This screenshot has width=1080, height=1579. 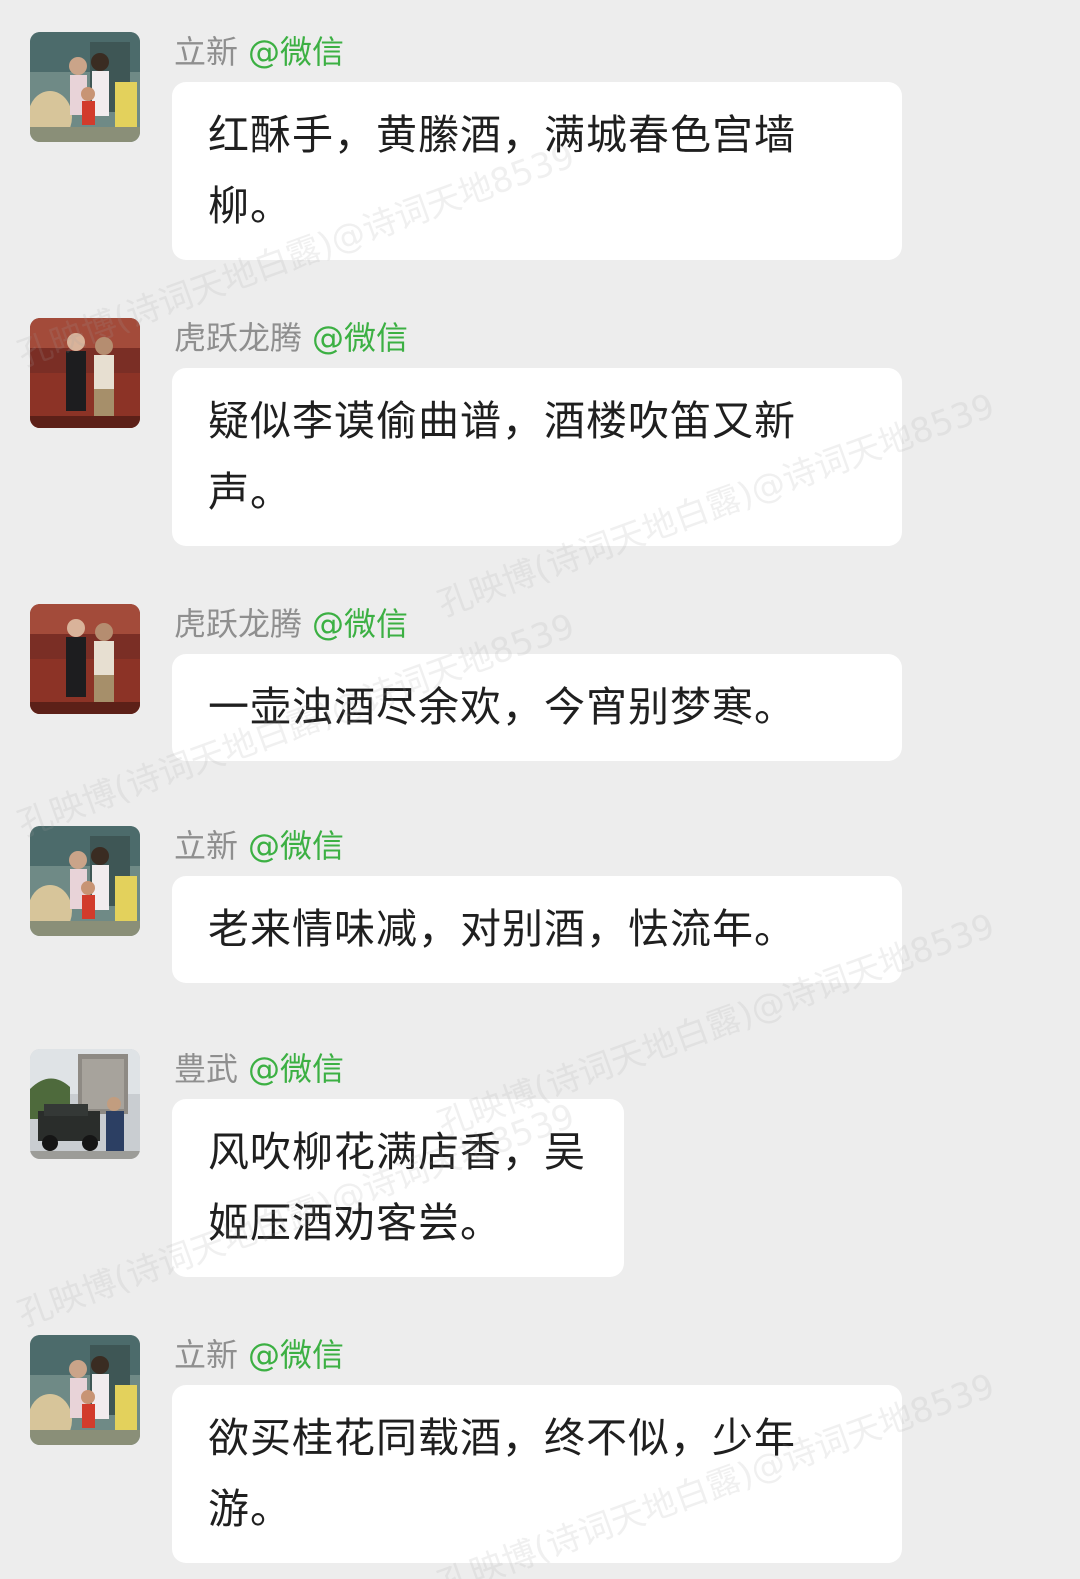 I want to click on message-bubble: 风吹柳花满店香，吴姬压酒劝客尝。, so click(x=398, y=1188).